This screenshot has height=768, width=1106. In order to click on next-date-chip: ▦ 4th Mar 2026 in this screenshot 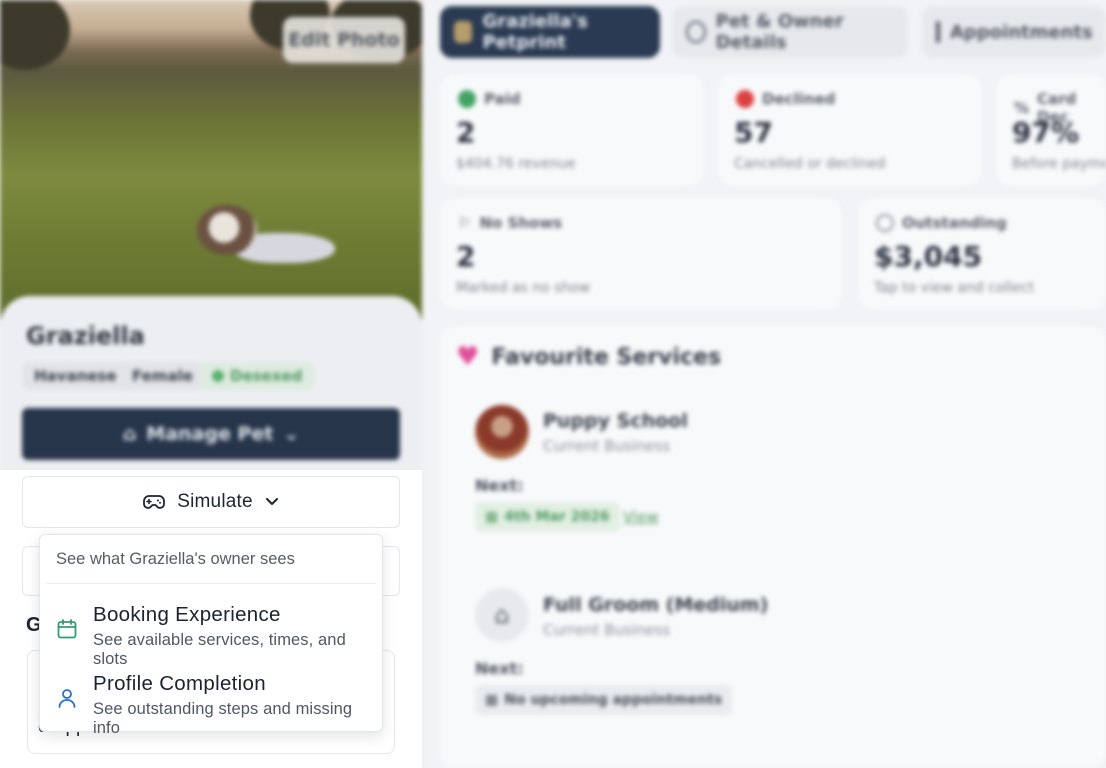, I will do `click(547, 517)`.